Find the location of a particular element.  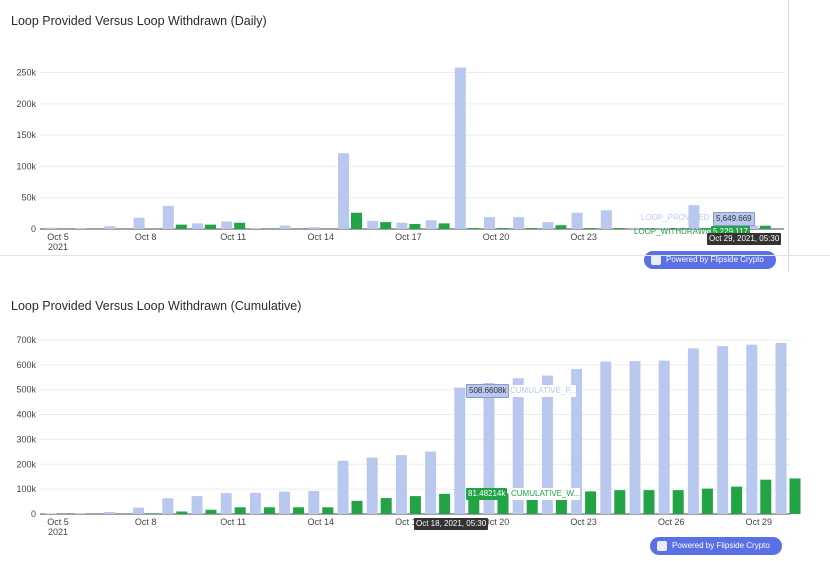

x-tick-label: Oct 11 is located at coordinates (233, 522).